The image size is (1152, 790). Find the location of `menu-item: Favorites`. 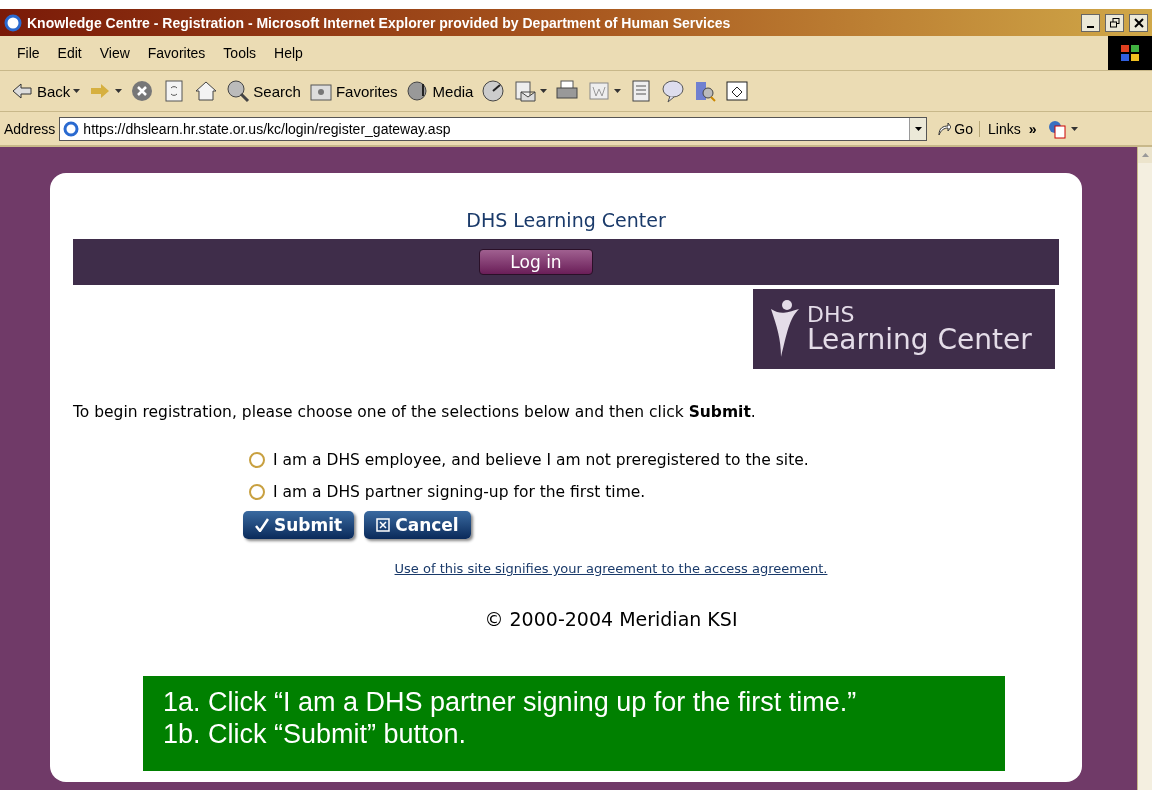

menu-item: Favorites is located at coordinates (176, 53).